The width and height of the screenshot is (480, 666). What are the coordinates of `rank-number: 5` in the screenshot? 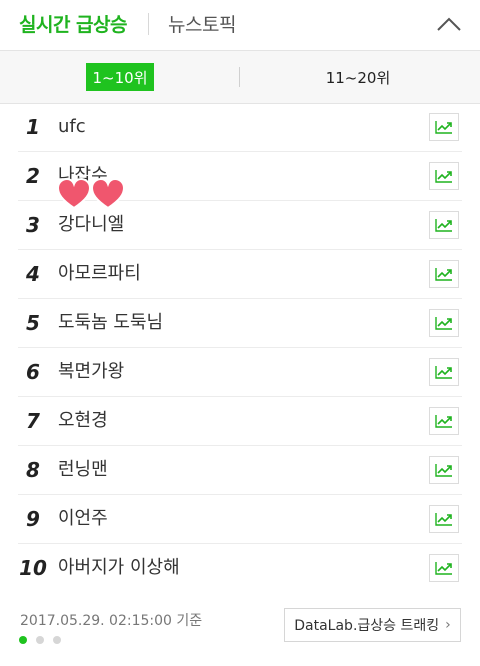 It's located at (33, 323).